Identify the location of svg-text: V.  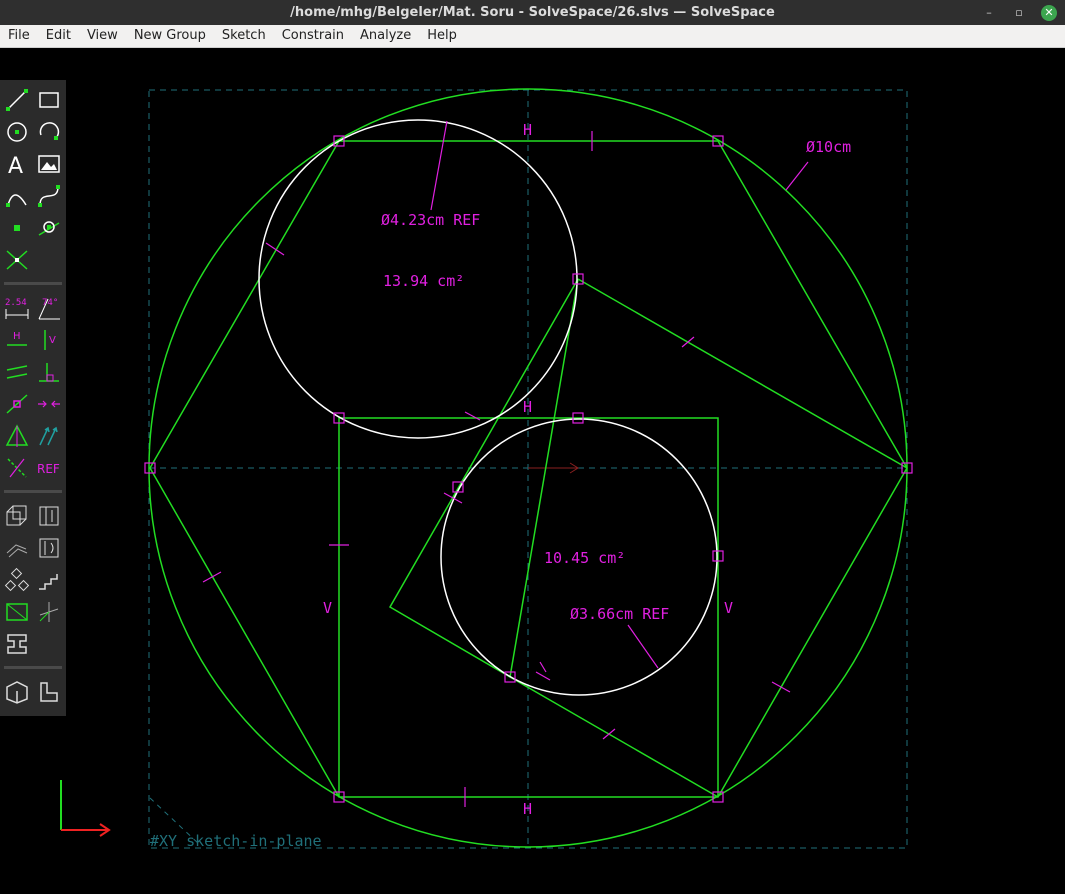
(52, 340).